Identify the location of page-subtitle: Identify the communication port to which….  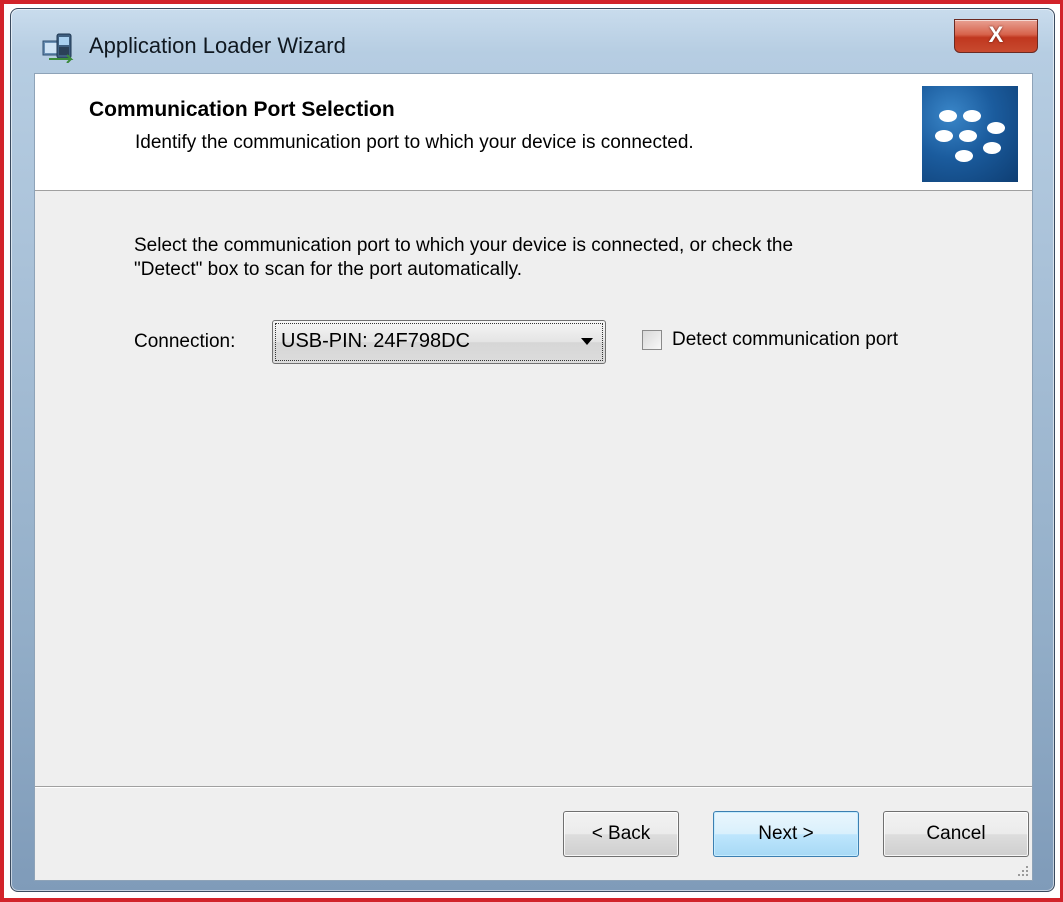
(414, 142).